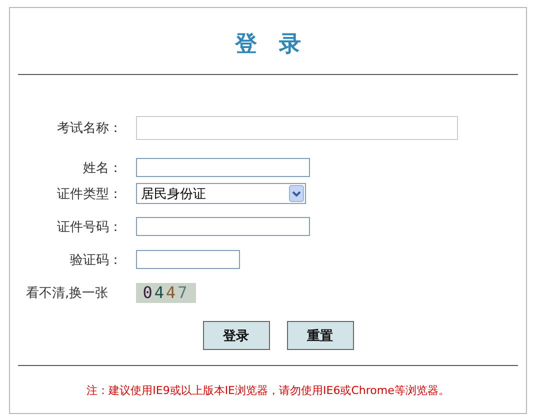 The image size is (538, 420). What do you see at coordinates (166, 292) in the screenshot?
I see `captcha-image: 0447` at bounding box center [166, 292].